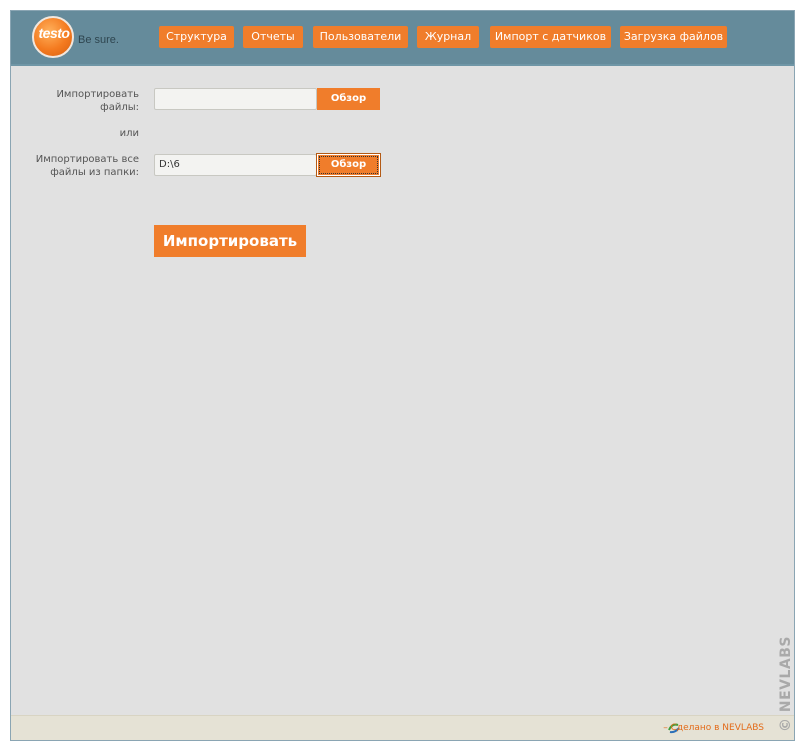 This screenshot has height=751, width=805. Describe the element at coordinates (713, 728) in the screenshot. I see `footer-credit-link: – Сделано в NEVLABS` at that location.